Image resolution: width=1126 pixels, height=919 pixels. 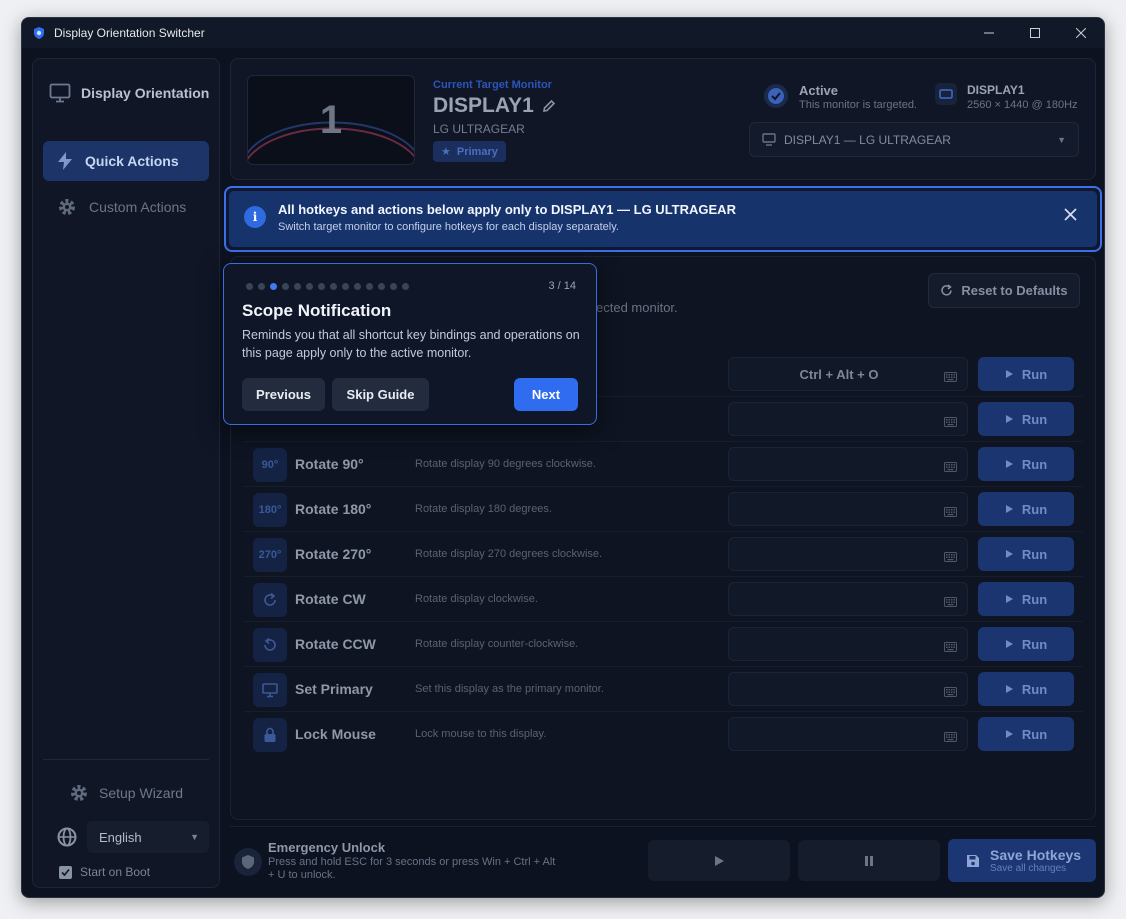 I want to click on star-icon: ★, so click(x=446, y=152).